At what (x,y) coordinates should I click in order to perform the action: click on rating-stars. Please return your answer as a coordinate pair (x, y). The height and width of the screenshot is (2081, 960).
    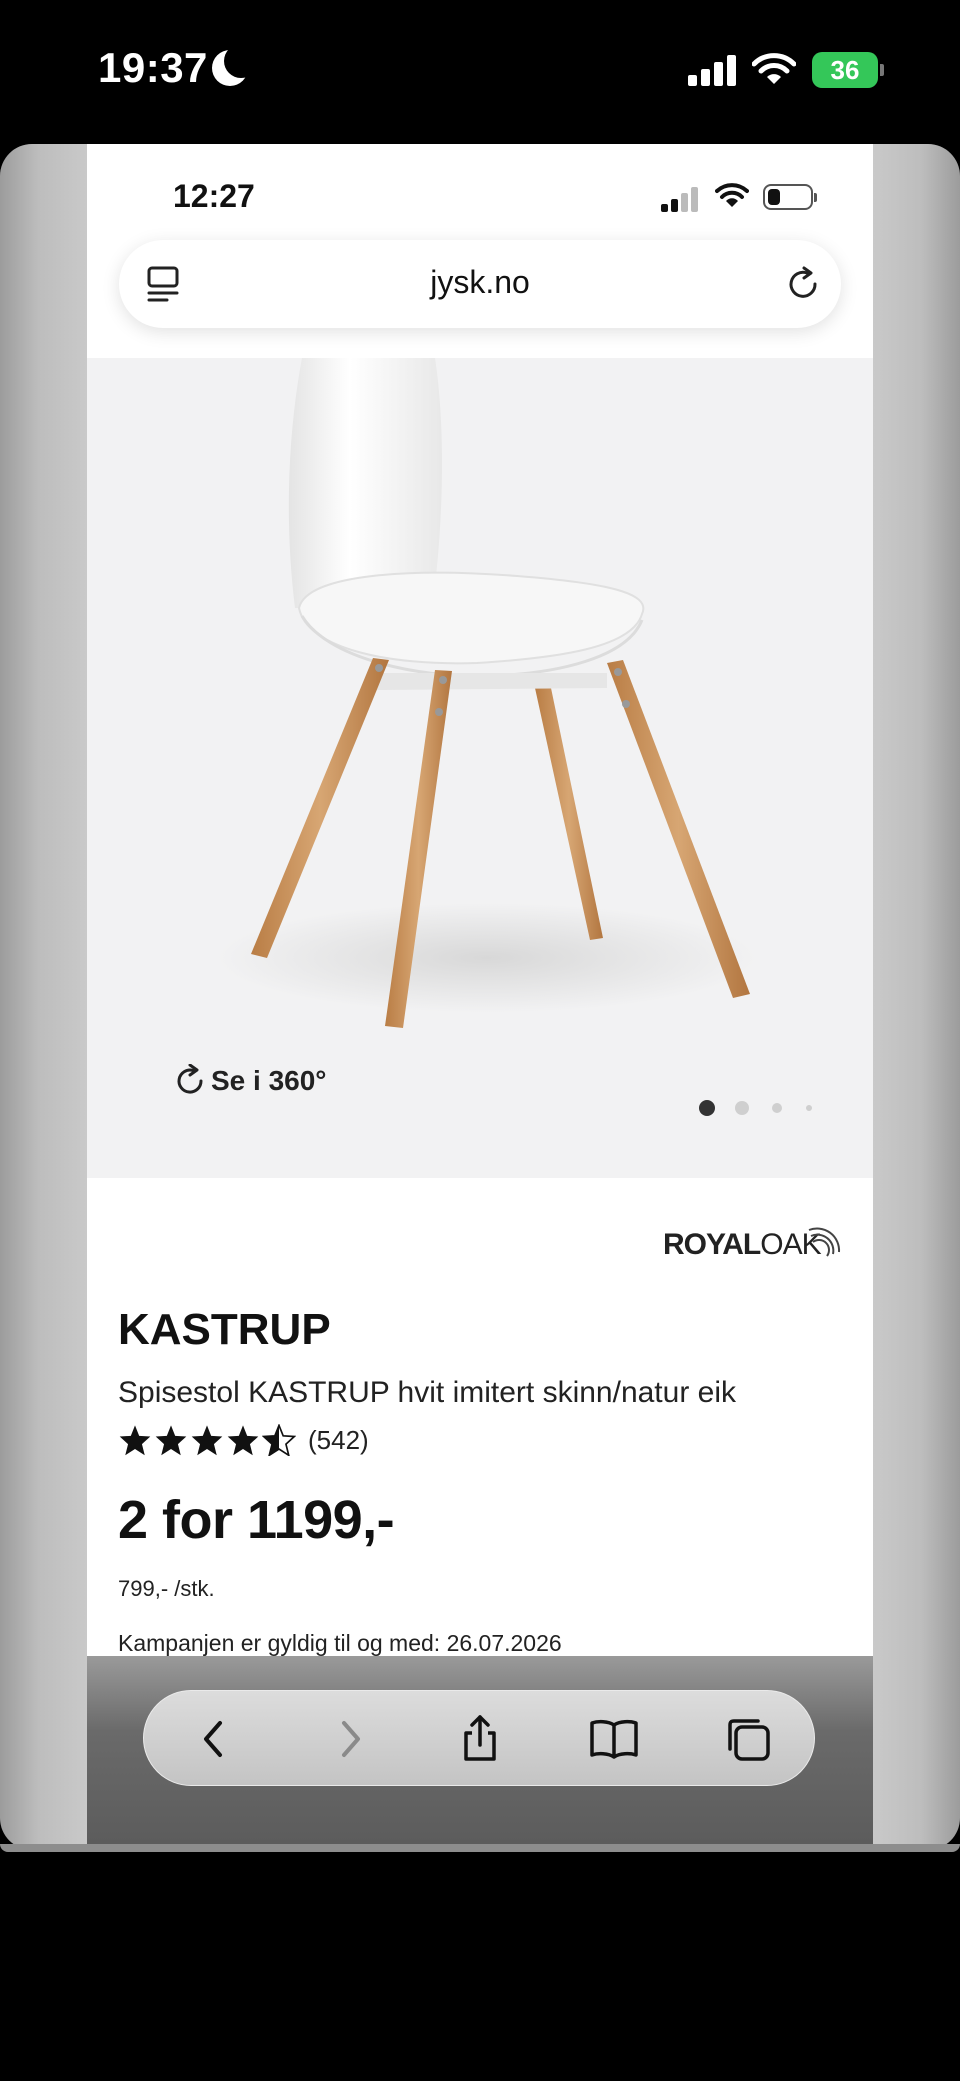
    Looking at the image, I should click on (207, 1440).